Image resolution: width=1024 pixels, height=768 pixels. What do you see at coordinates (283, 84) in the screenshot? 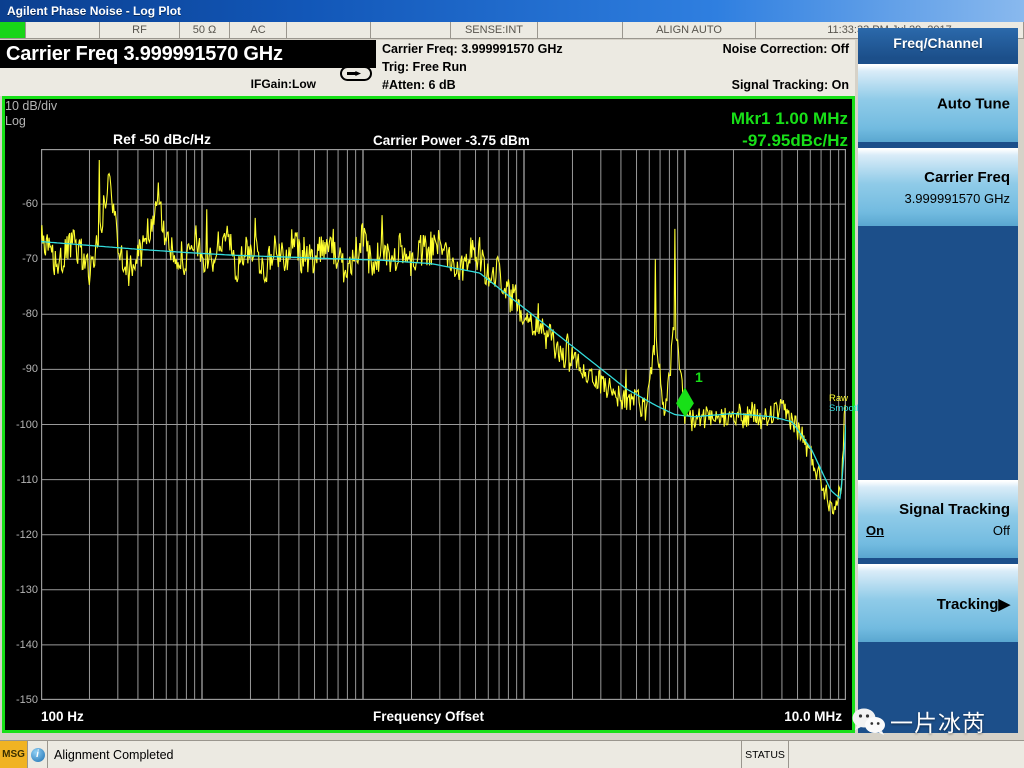
I see `ifgain-value: IFGain:Low` at bounding box center [283, 84].